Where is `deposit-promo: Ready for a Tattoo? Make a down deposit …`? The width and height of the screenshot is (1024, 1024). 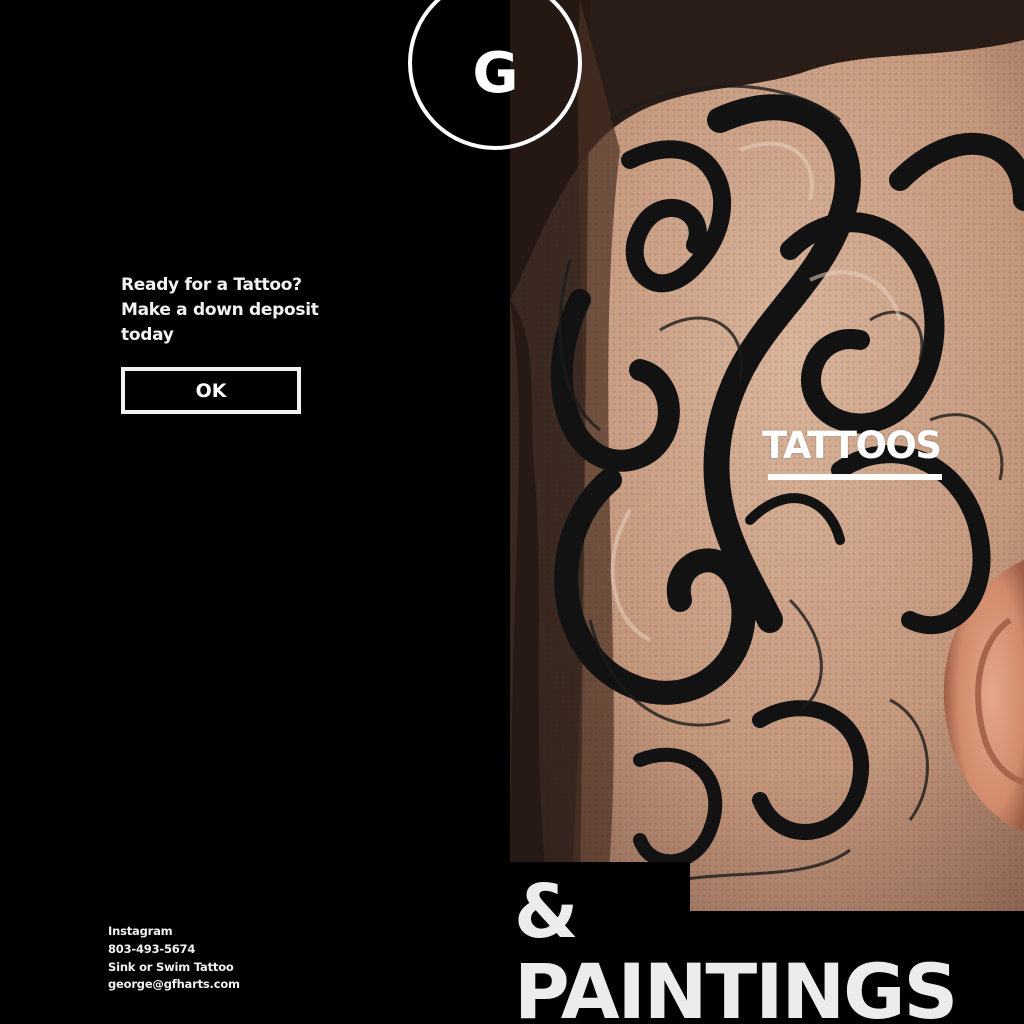 deposit-promo: Ready for a Tattoo? Make a down deposit … is located at coordinates (226, 343).